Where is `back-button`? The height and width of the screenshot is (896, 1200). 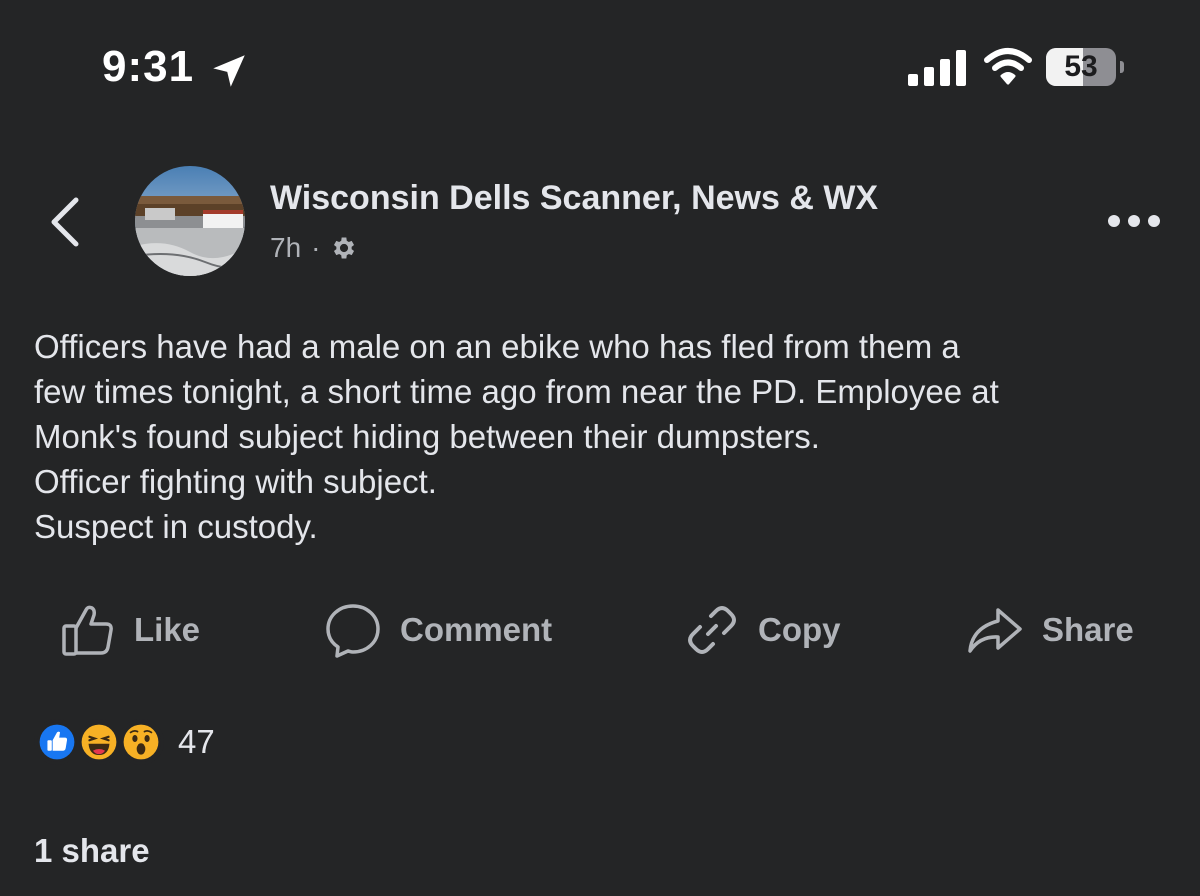
back-button is located at coordinates (66, 222).